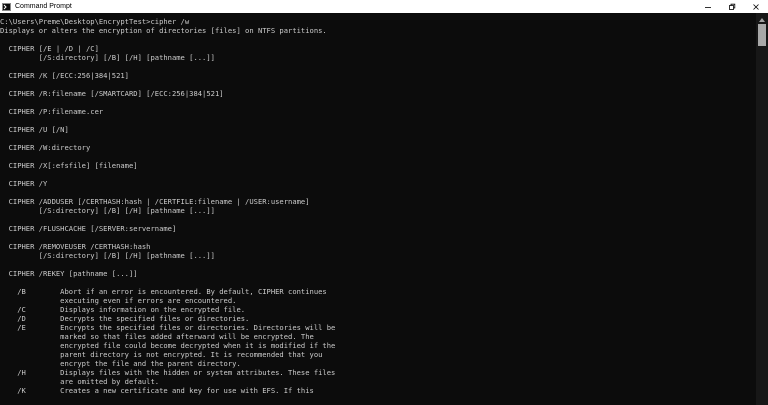  What do you see at coordinates (49, 48) in the screenshot?
I see `console-line: CIPHER [/E | /D | /C]` at bounding box center [49, 48].